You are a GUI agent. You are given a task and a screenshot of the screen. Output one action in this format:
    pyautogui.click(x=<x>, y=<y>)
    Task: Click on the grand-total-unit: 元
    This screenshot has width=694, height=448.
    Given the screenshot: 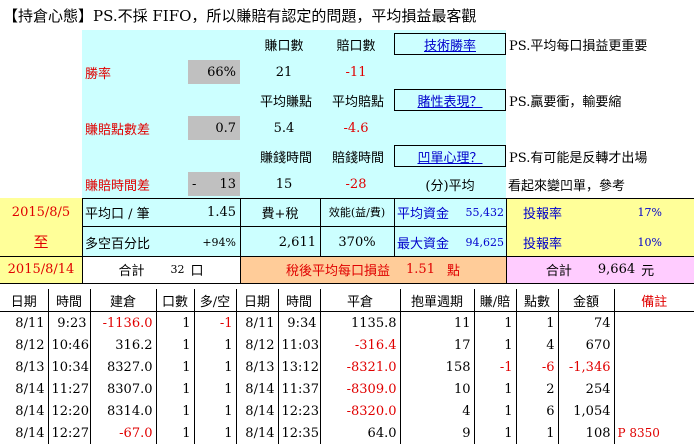 What is the action you would take?
    pyautogui.click(x=648, y=271)
    